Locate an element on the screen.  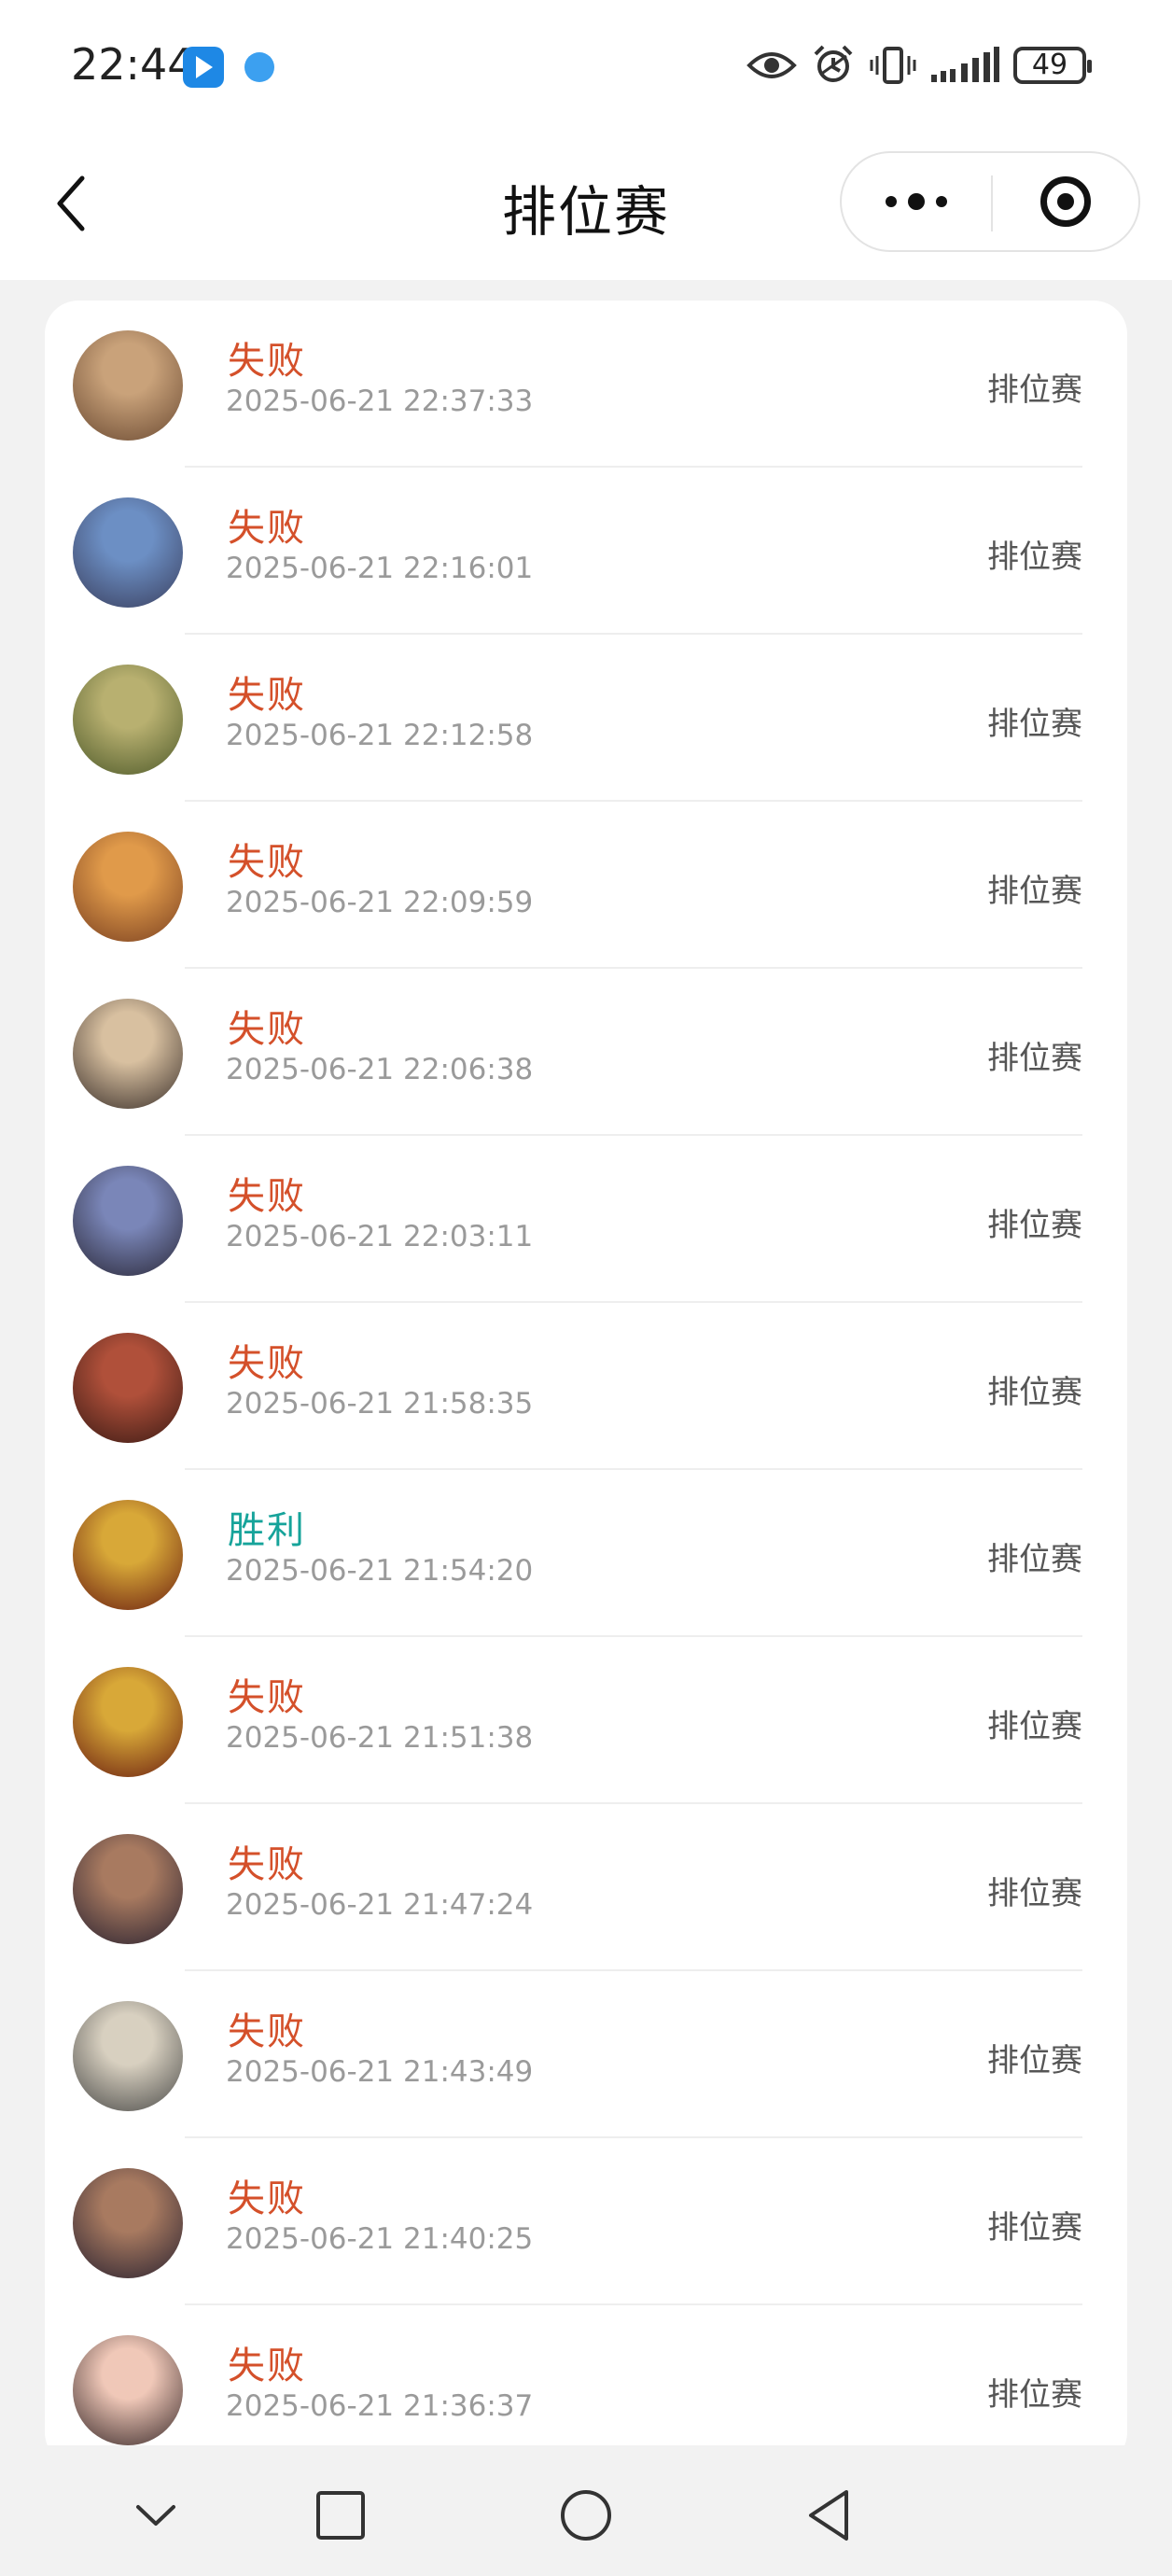
nav-recents-button is located at coordinates (340, 2515).